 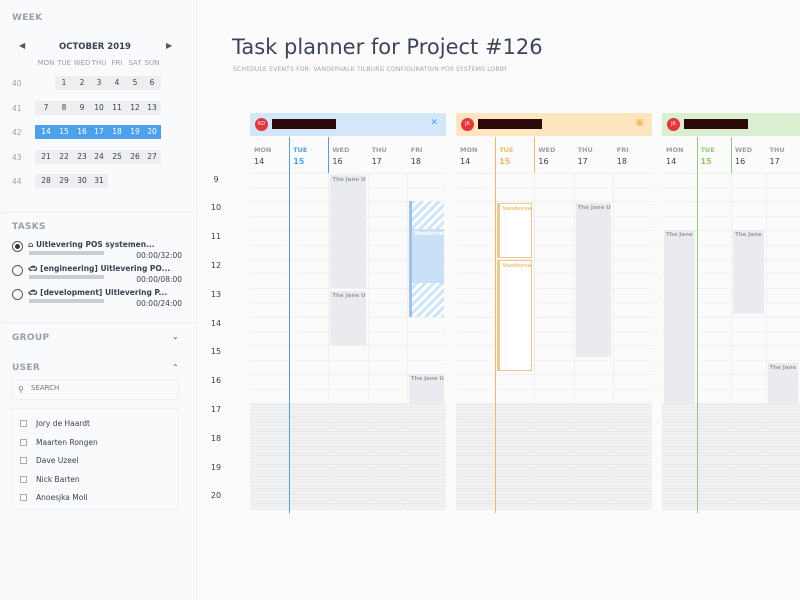 I want to click on day-cell: 12, so click(x=135, y=107).